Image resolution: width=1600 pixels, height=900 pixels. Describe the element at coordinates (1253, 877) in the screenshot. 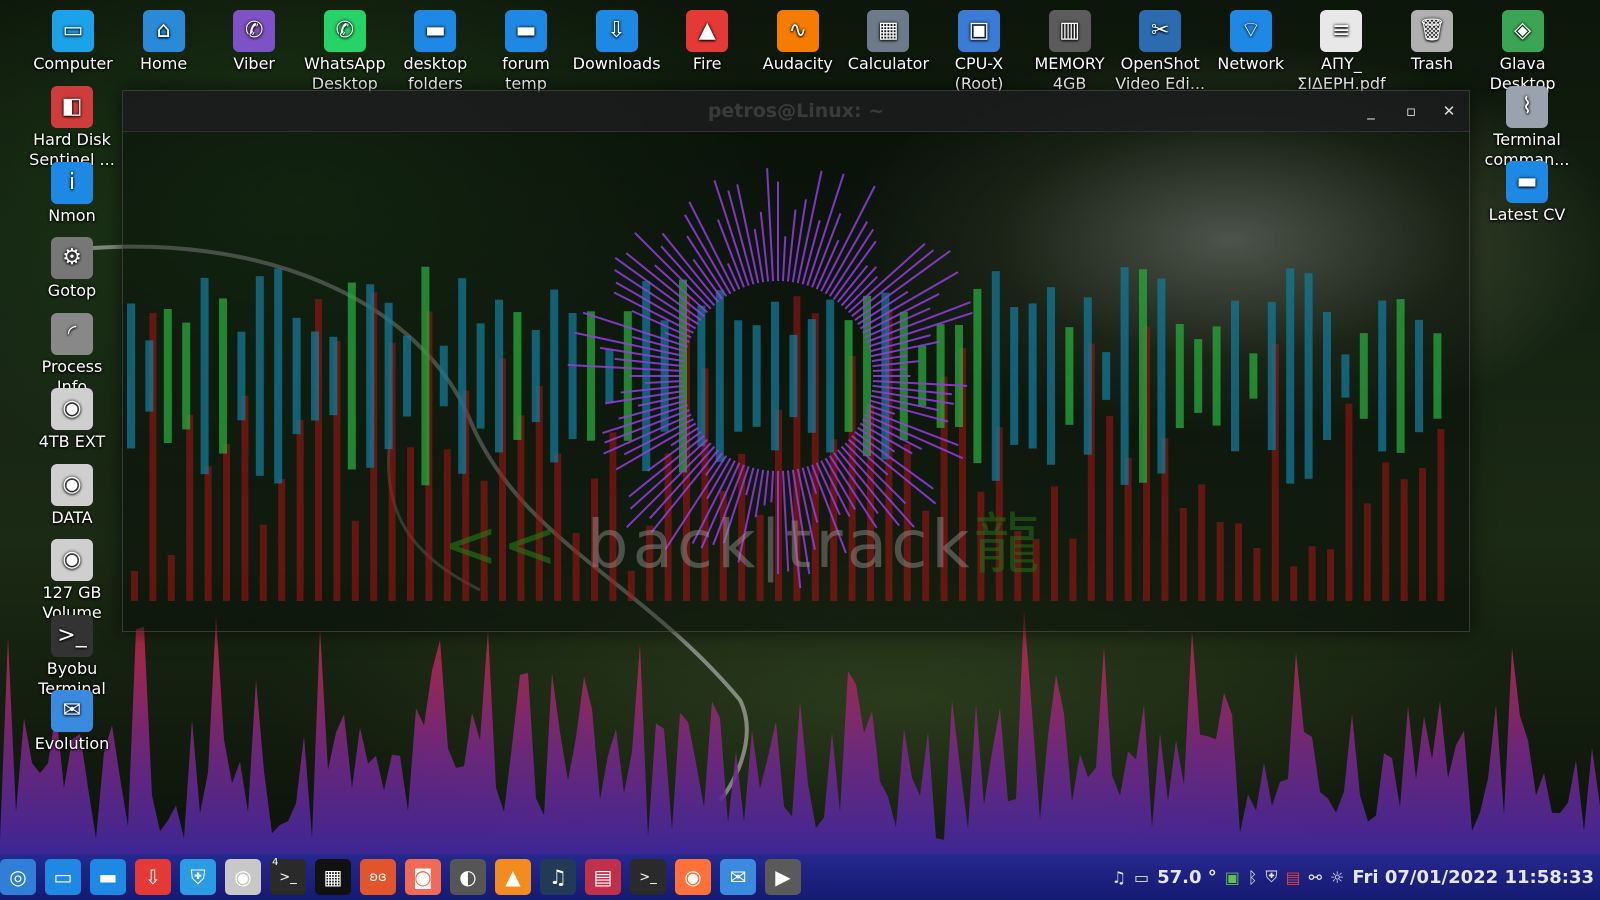

I see `bluetooth-icon: ᛒ` at that location.